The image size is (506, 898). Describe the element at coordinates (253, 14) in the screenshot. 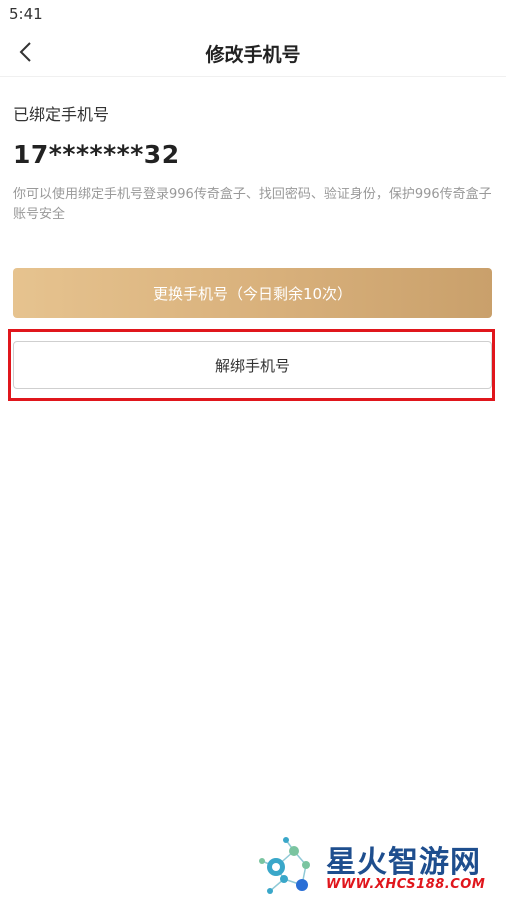

I see `status-bar: 5:41` at that location.